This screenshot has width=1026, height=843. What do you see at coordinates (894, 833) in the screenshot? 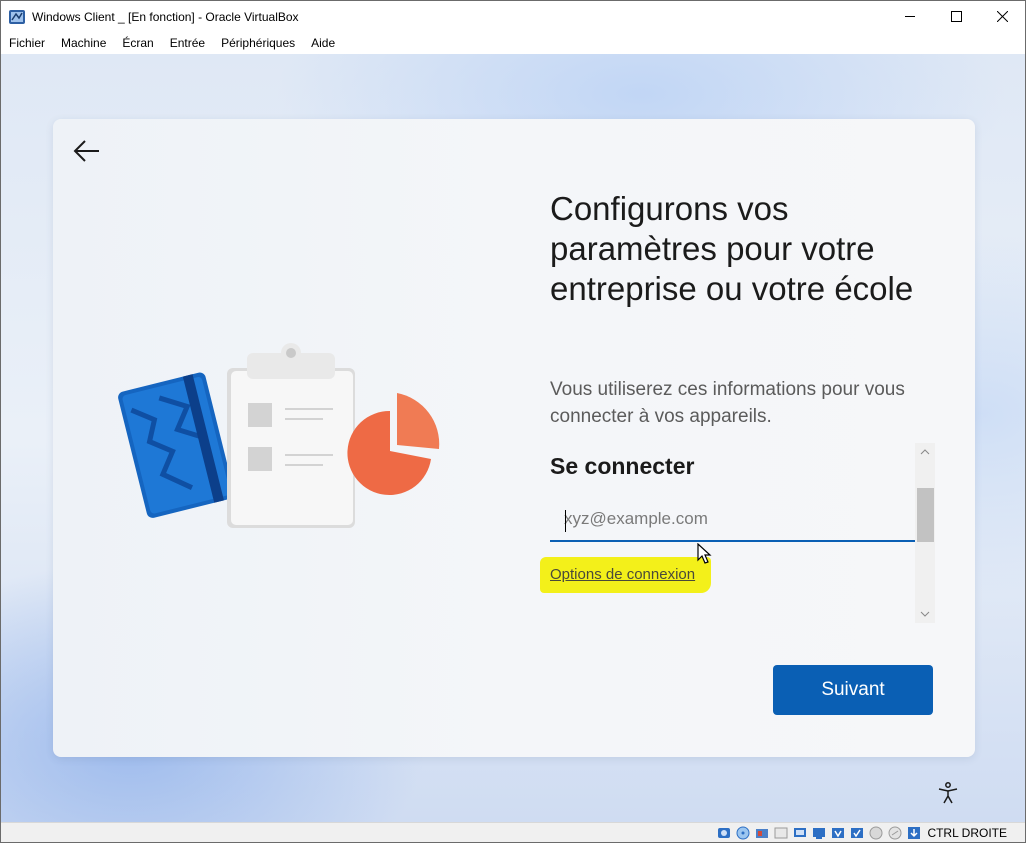
I see `mouse-integration-icon` at bounding box center [894, 833].